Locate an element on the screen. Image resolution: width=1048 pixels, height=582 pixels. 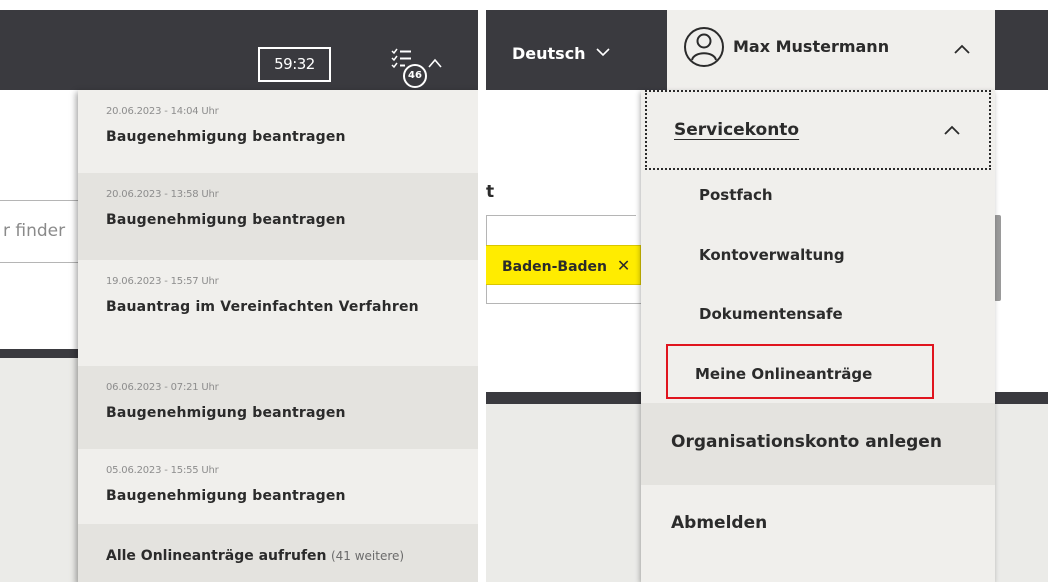
online-applications-button: 46 is located at coordinates (416, 68).